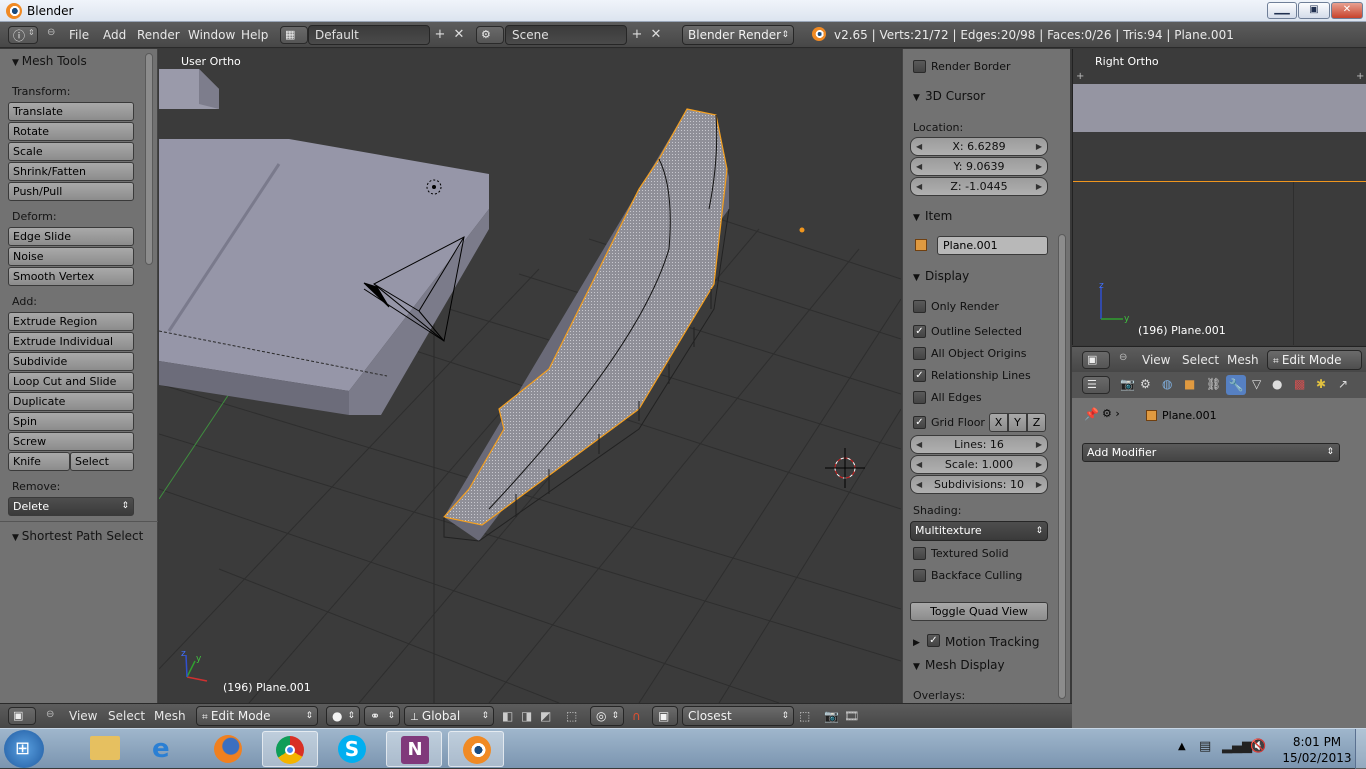 This screenshot has width=1366, height=769. Describe the element at coordinates (979, 444) in the screenshot. I see `grid-lines-field: ◀ Lines: 16 ▶` at that location.